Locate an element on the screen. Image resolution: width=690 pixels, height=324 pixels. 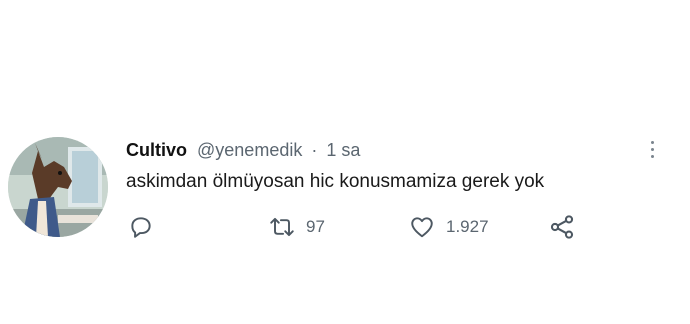
share-button is located at coordinates (562, 227).